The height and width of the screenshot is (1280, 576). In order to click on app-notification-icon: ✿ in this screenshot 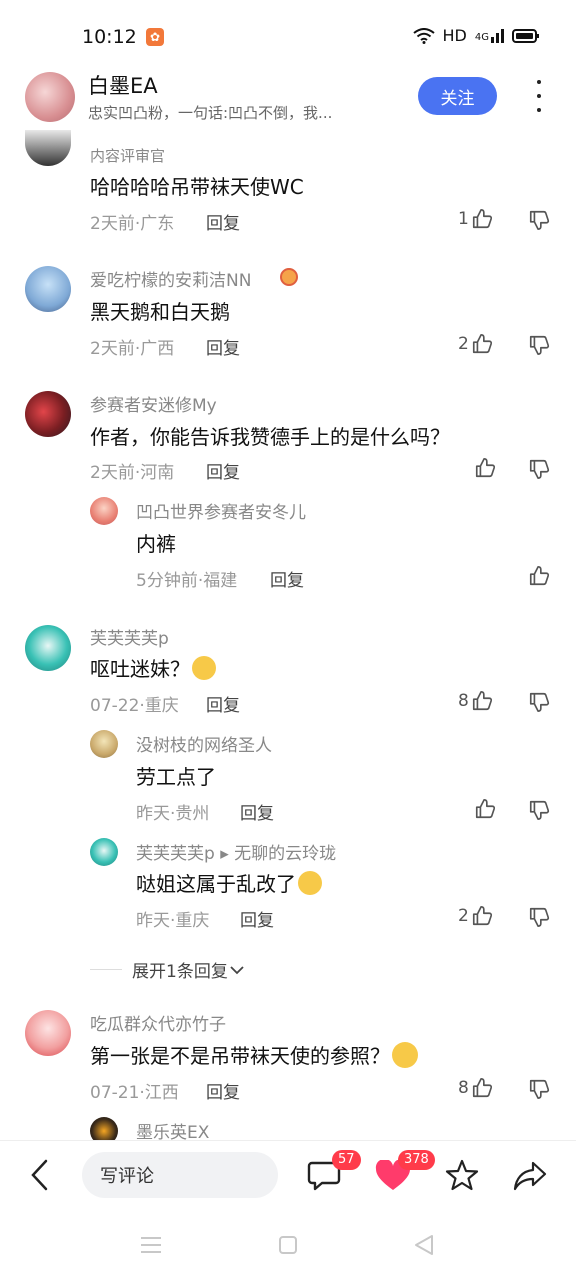, I will do `click(155, 37)`.